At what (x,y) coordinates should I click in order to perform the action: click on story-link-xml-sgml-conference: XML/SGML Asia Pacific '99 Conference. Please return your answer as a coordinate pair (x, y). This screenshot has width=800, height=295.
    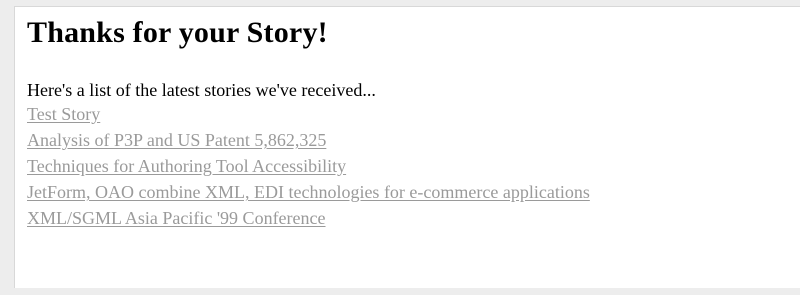
    Looking at the image, I should click on (176, 218).